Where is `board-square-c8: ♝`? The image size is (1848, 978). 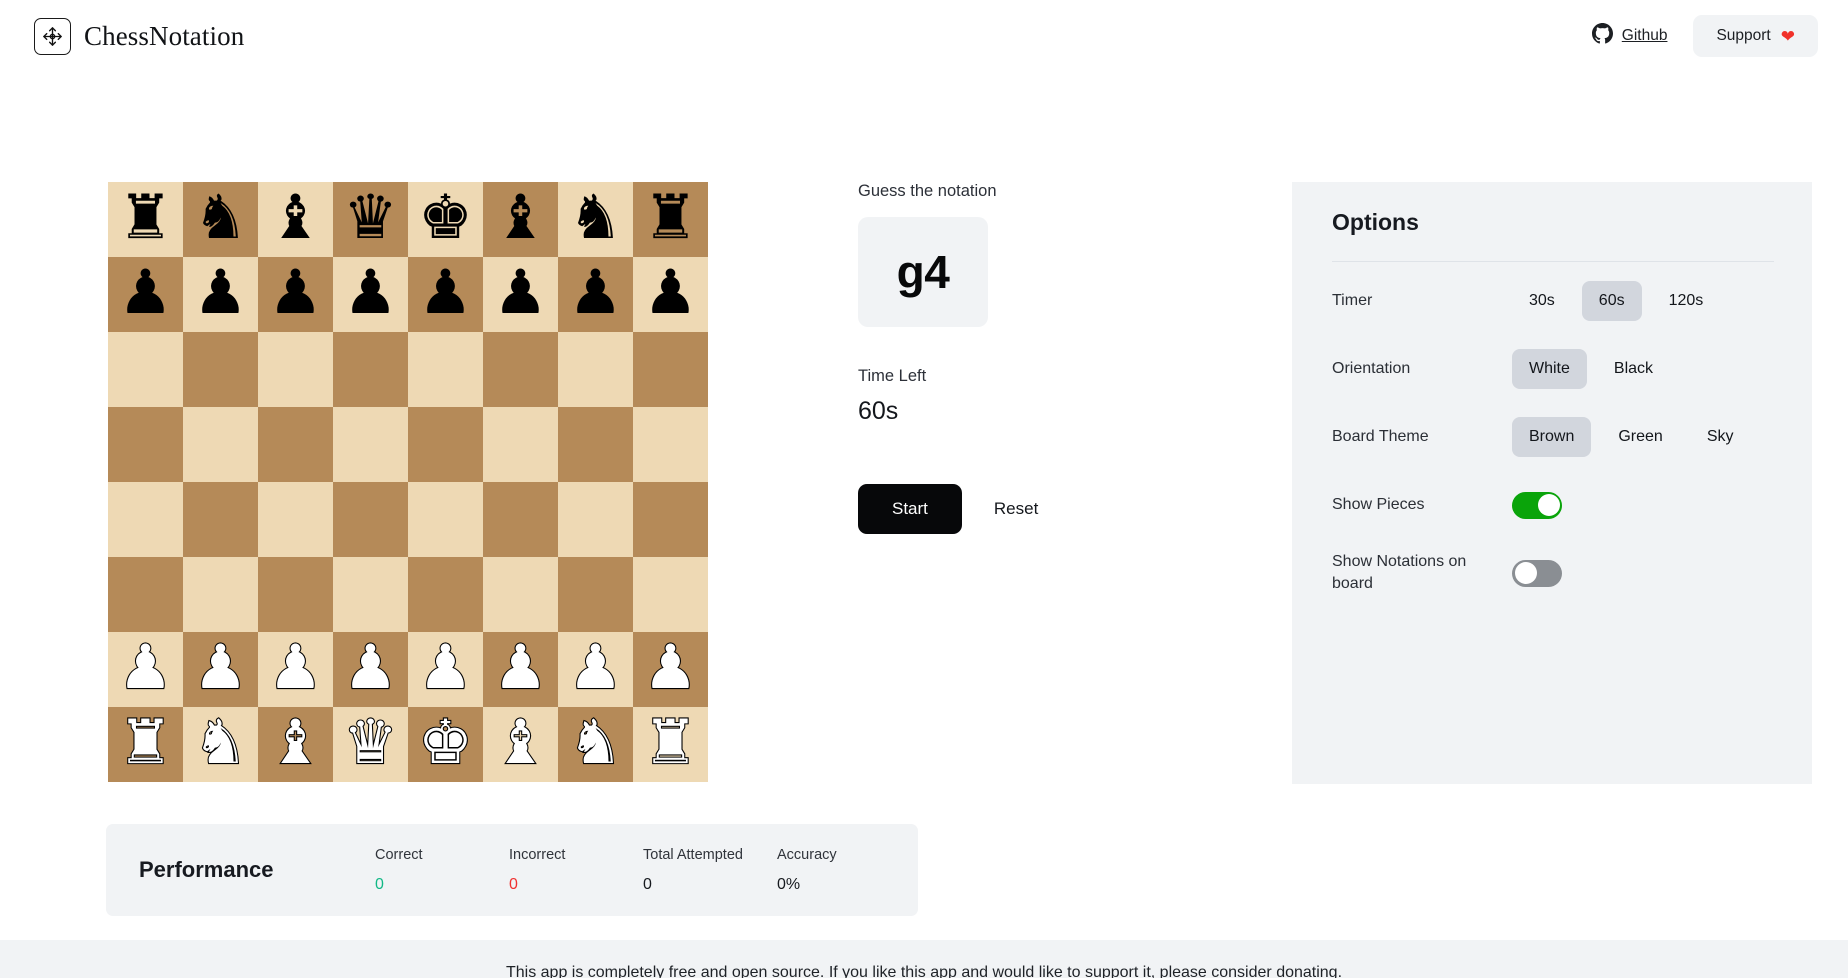
board-square-c8: ♝ is located at coordinates (295, 219).